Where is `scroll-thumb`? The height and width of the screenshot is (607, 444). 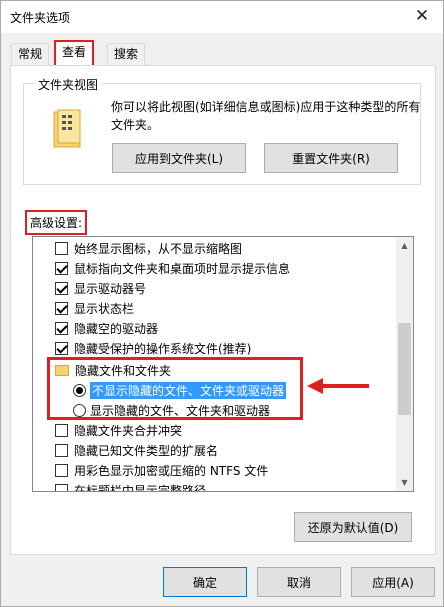 scroll-thumb is located at coordinates (404, 369).